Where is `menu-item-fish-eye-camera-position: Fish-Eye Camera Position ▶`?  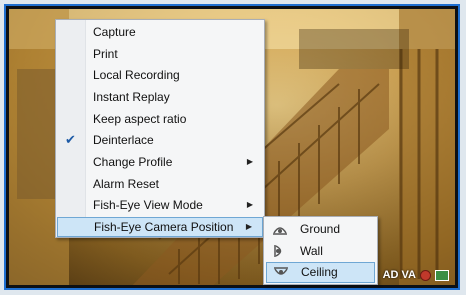
menu-item-fish-eye-camera-position: Fish-Eye Camera Position ▶ is located at coordinates (160, 227).